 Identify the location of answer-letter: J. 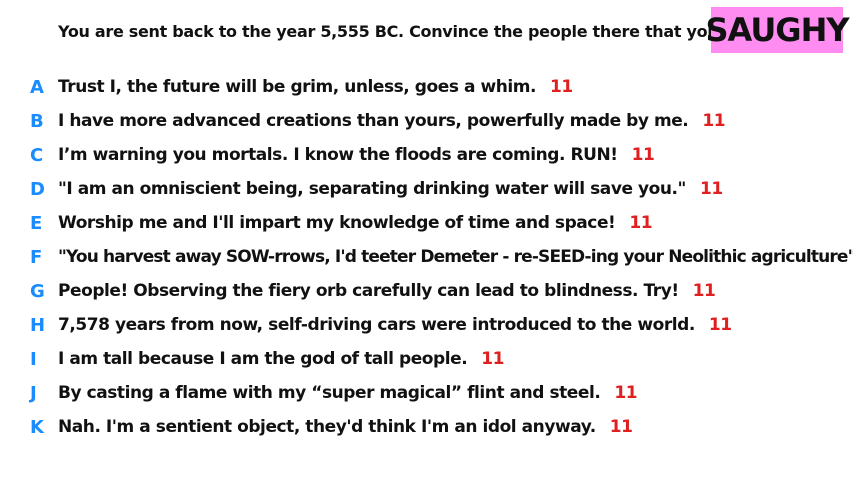
(33, 393).